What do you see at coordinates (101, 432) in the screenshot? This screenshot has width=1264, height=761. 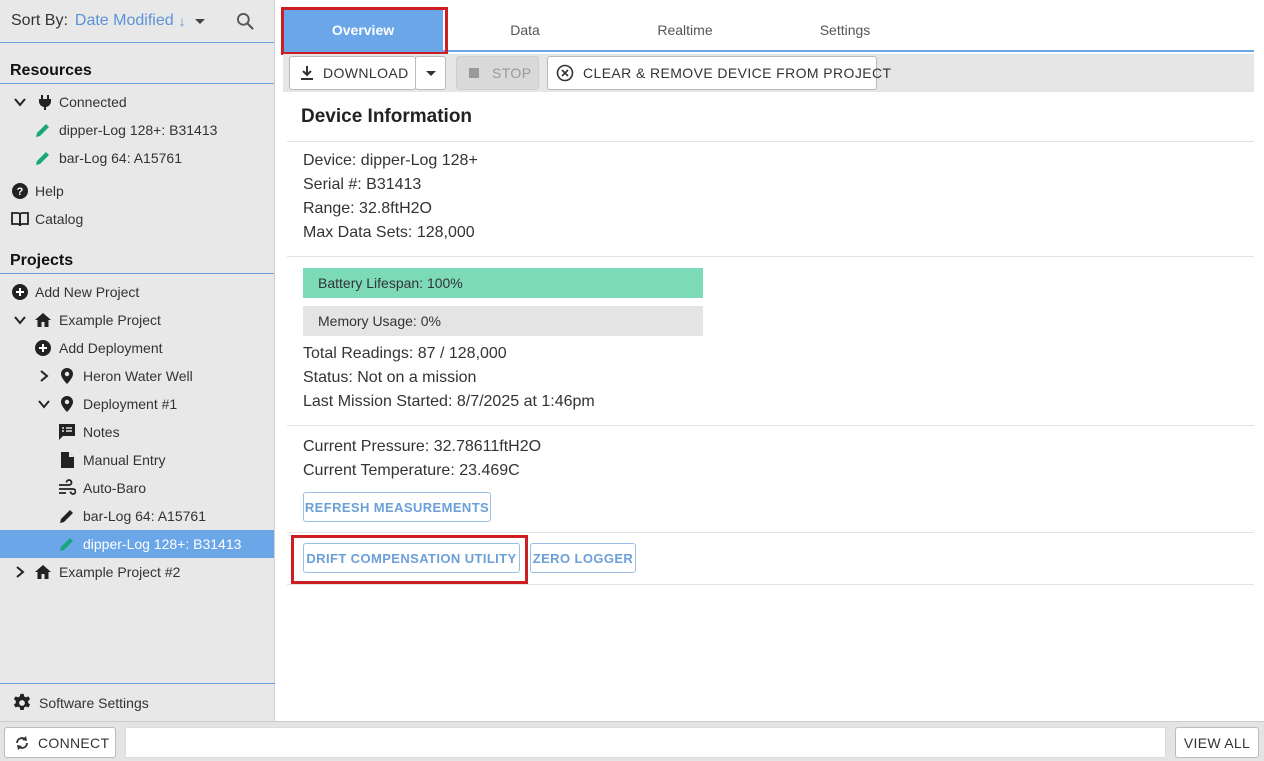 I see `tree-item-label: Notes` at bounding box center [101, 432].